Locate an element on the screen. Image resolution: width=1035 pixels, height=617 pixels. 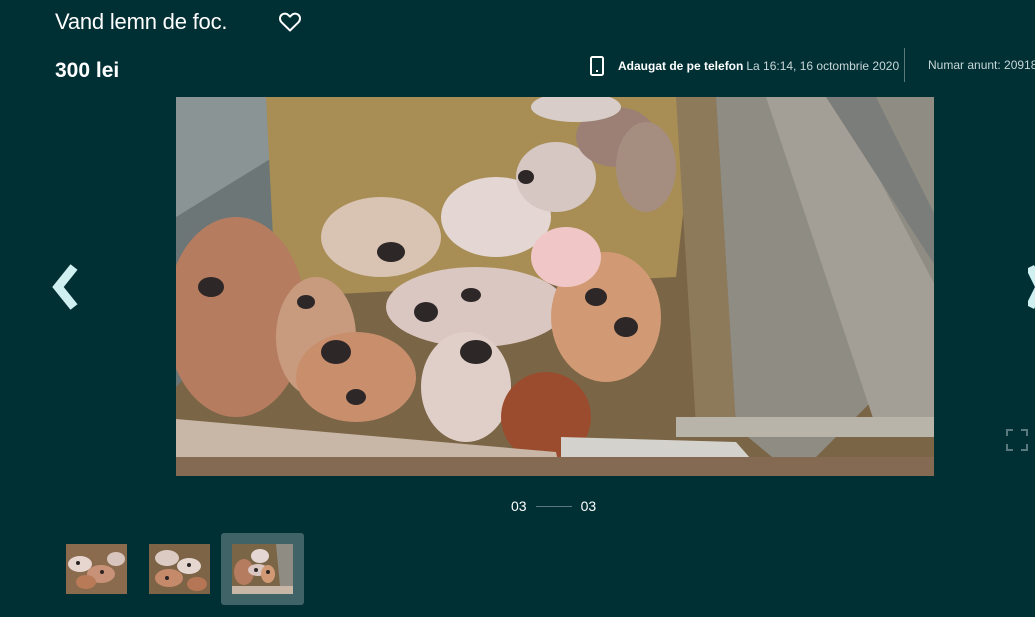
heart-icon is located at coordinates (290, 22).